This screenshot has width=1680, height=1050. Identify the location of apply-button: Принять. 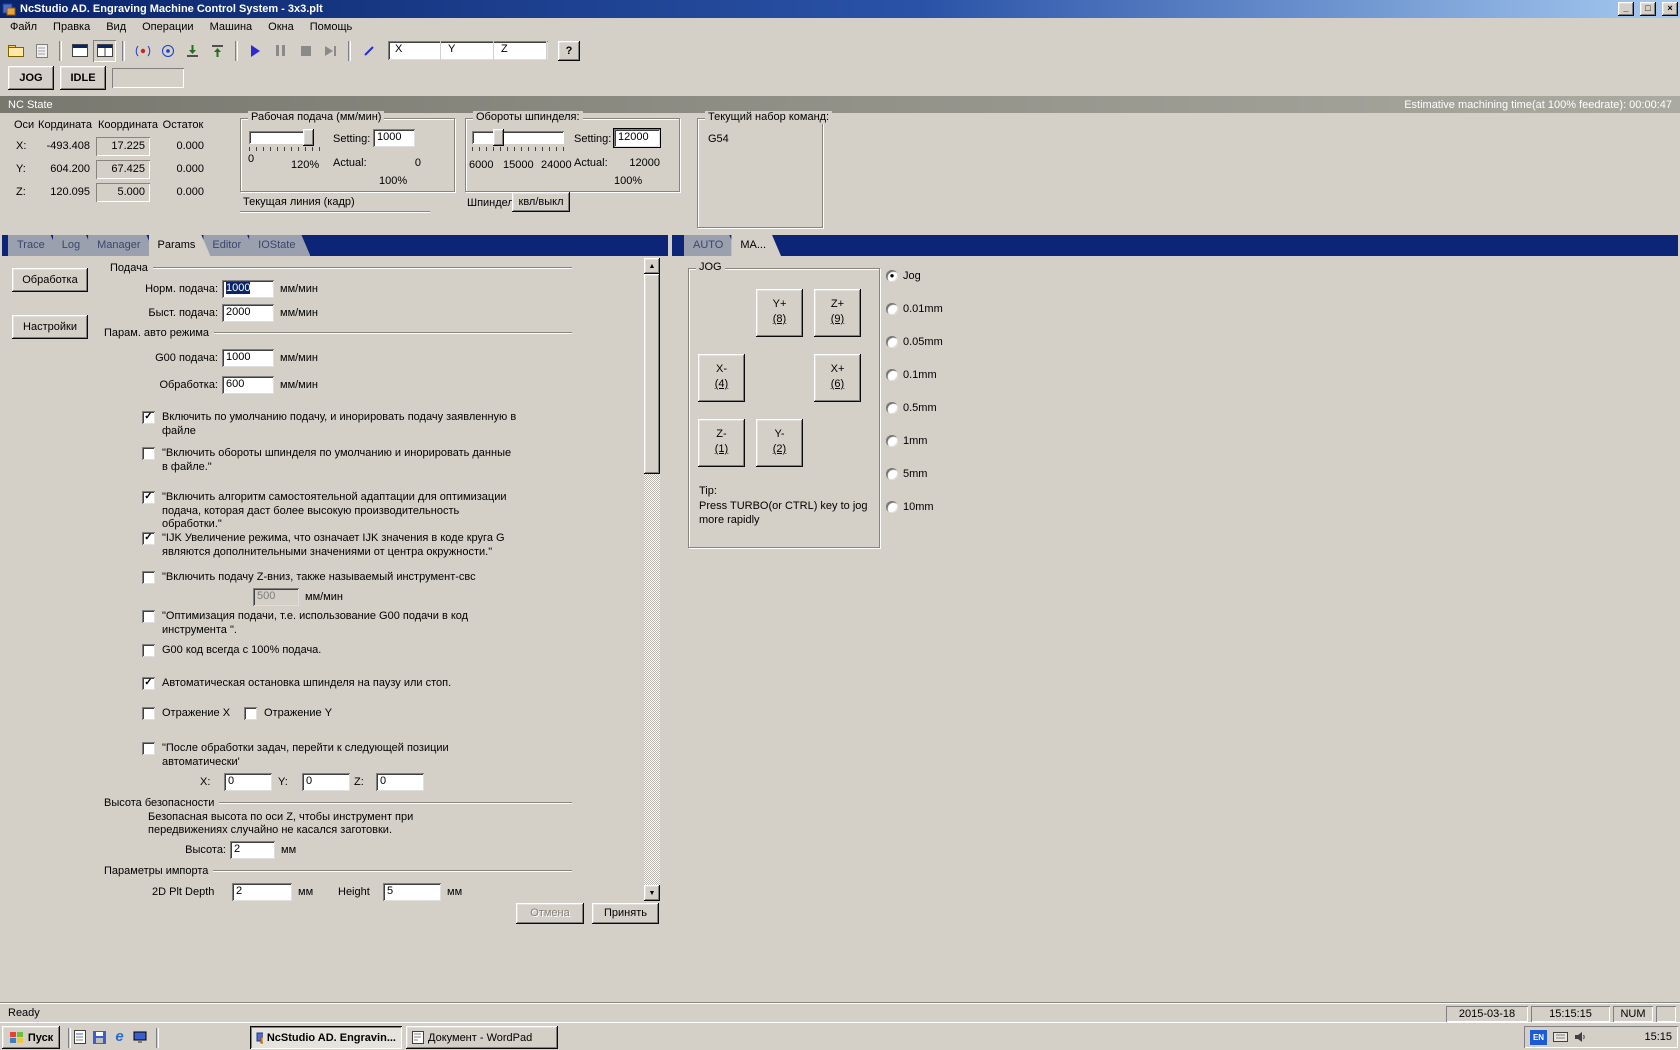
(625, 913).